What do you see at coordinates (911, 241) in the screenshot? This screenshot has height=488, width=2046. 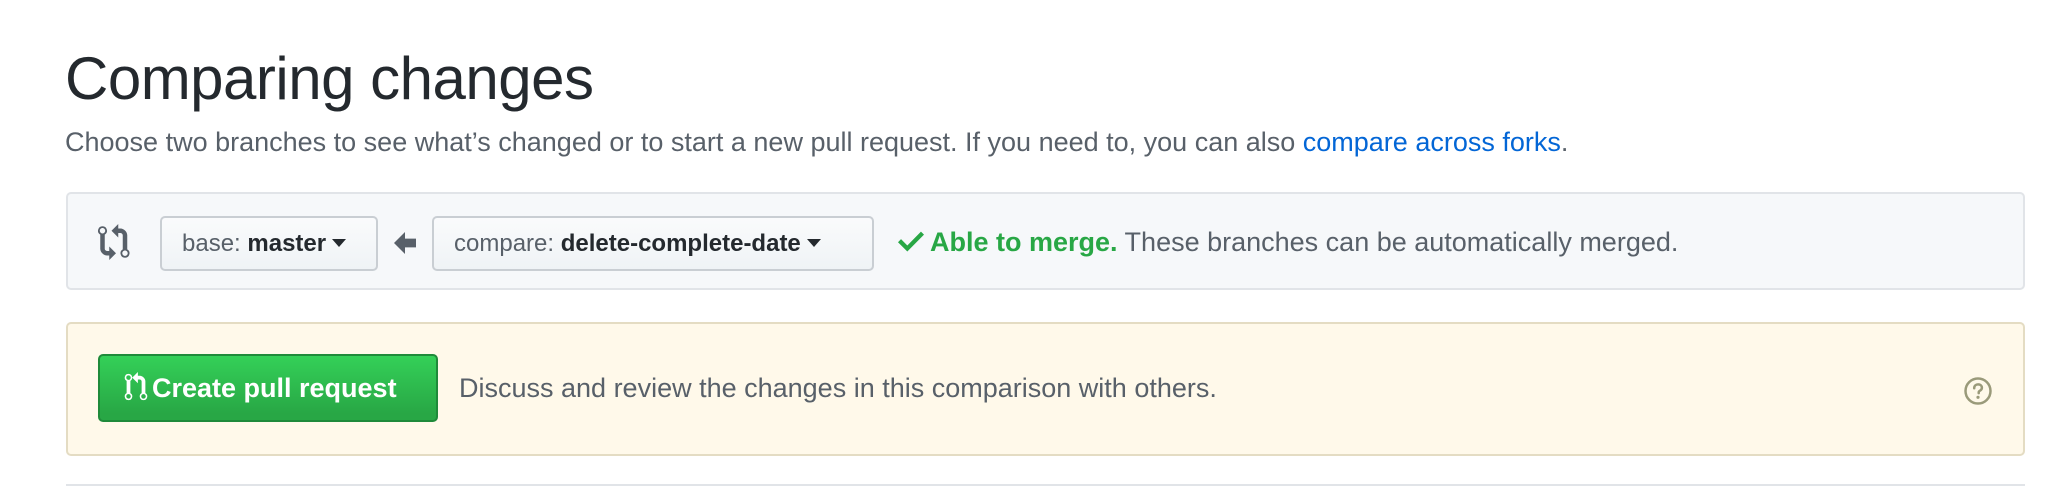 I see `check-icon` at bounding box center [911, 241].